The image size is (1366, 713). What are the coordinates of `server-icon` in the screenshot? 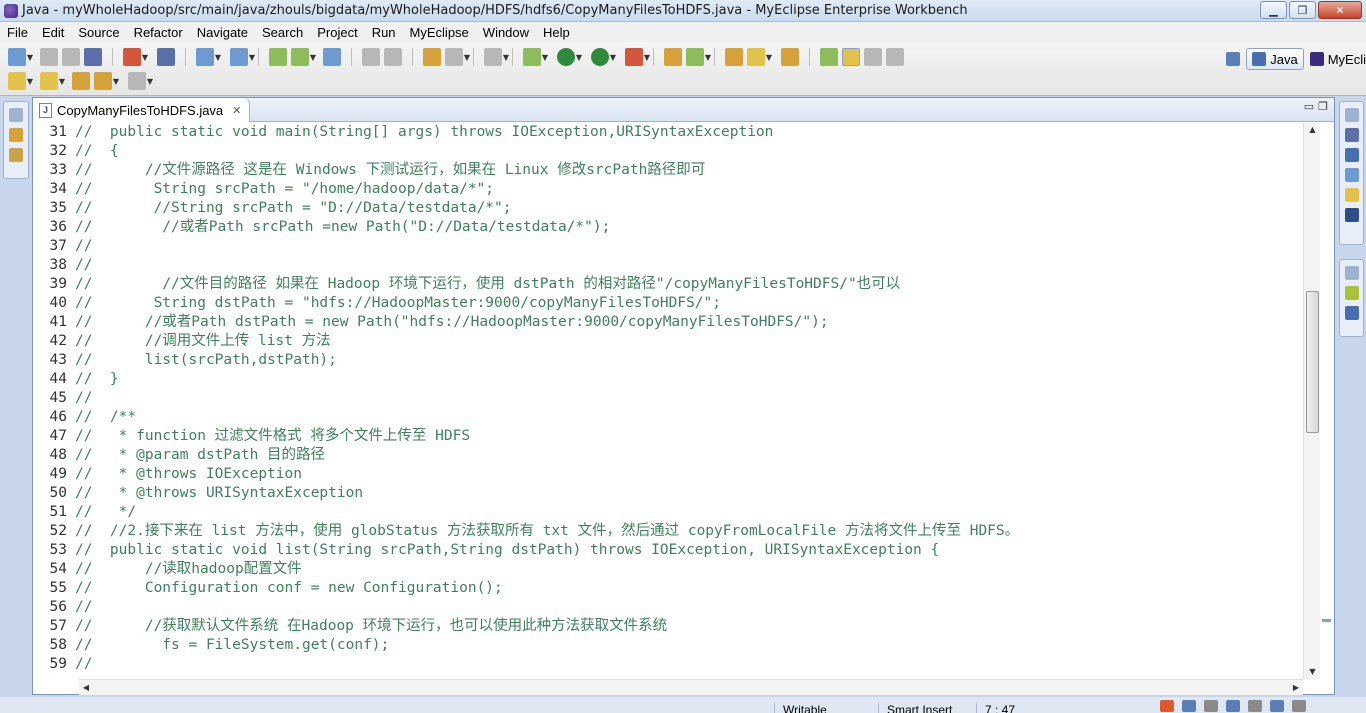 It's located at (166, 57).